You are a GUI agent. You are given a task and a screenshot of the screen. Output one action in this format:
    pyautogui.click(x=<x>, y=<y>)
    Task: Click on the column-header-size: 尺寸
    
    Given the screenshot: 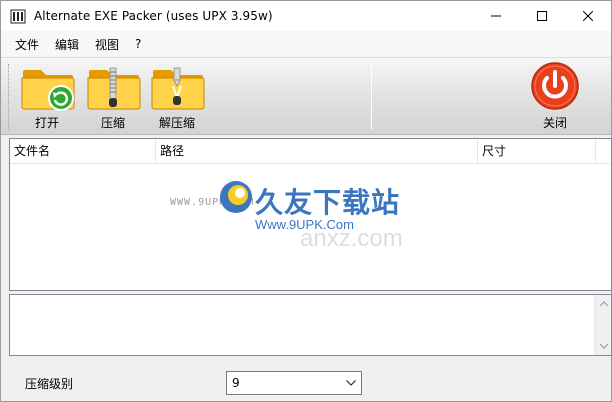 What is the action you would take?
    pyautogui.click(x=537, y=151)
    